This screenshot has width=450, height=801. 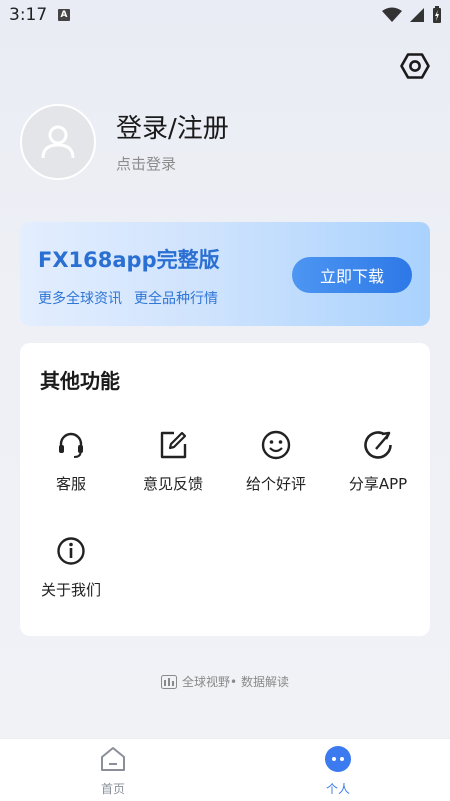 I want to click on info-icon, so click(x=71, y=551).